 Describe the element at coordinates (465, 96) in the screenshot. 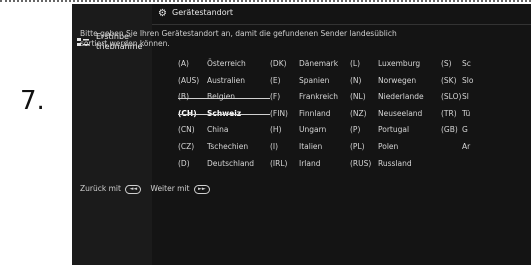

I see `country-option: Sl` at that location.